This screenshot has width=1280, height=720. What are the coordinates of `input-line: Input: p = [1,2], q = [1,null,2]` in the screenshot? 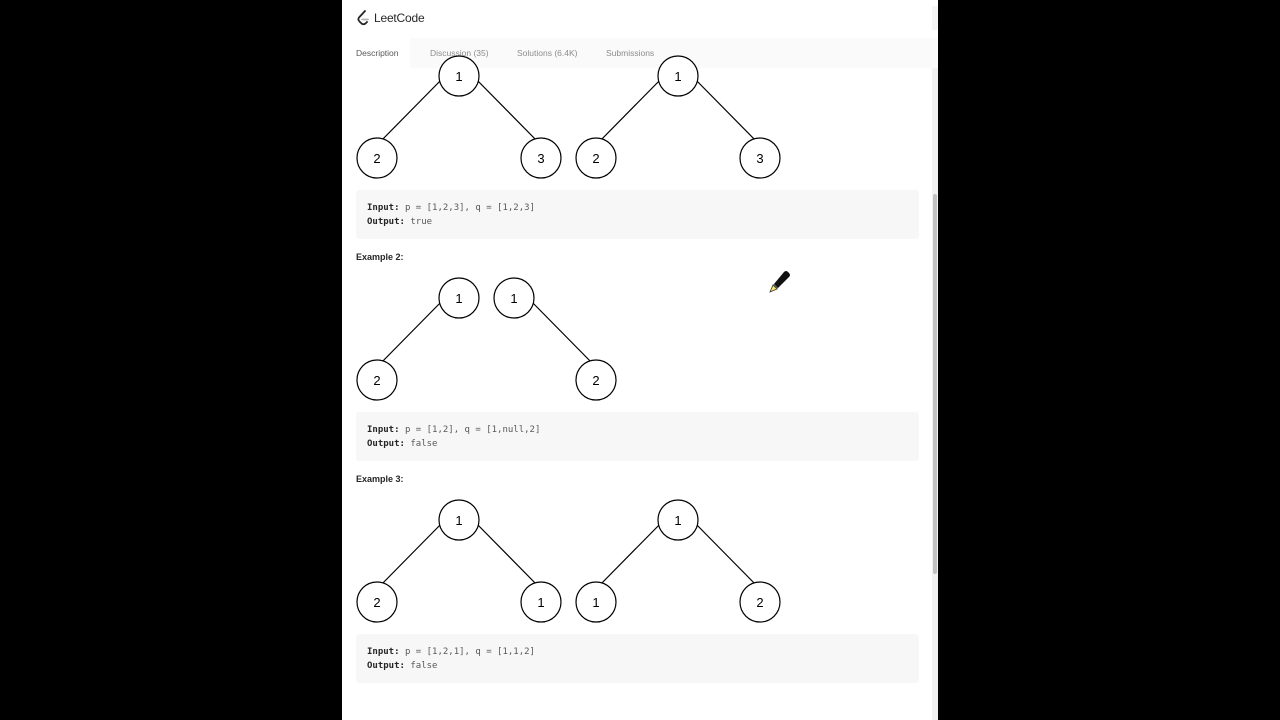 It's located at (637, 430).